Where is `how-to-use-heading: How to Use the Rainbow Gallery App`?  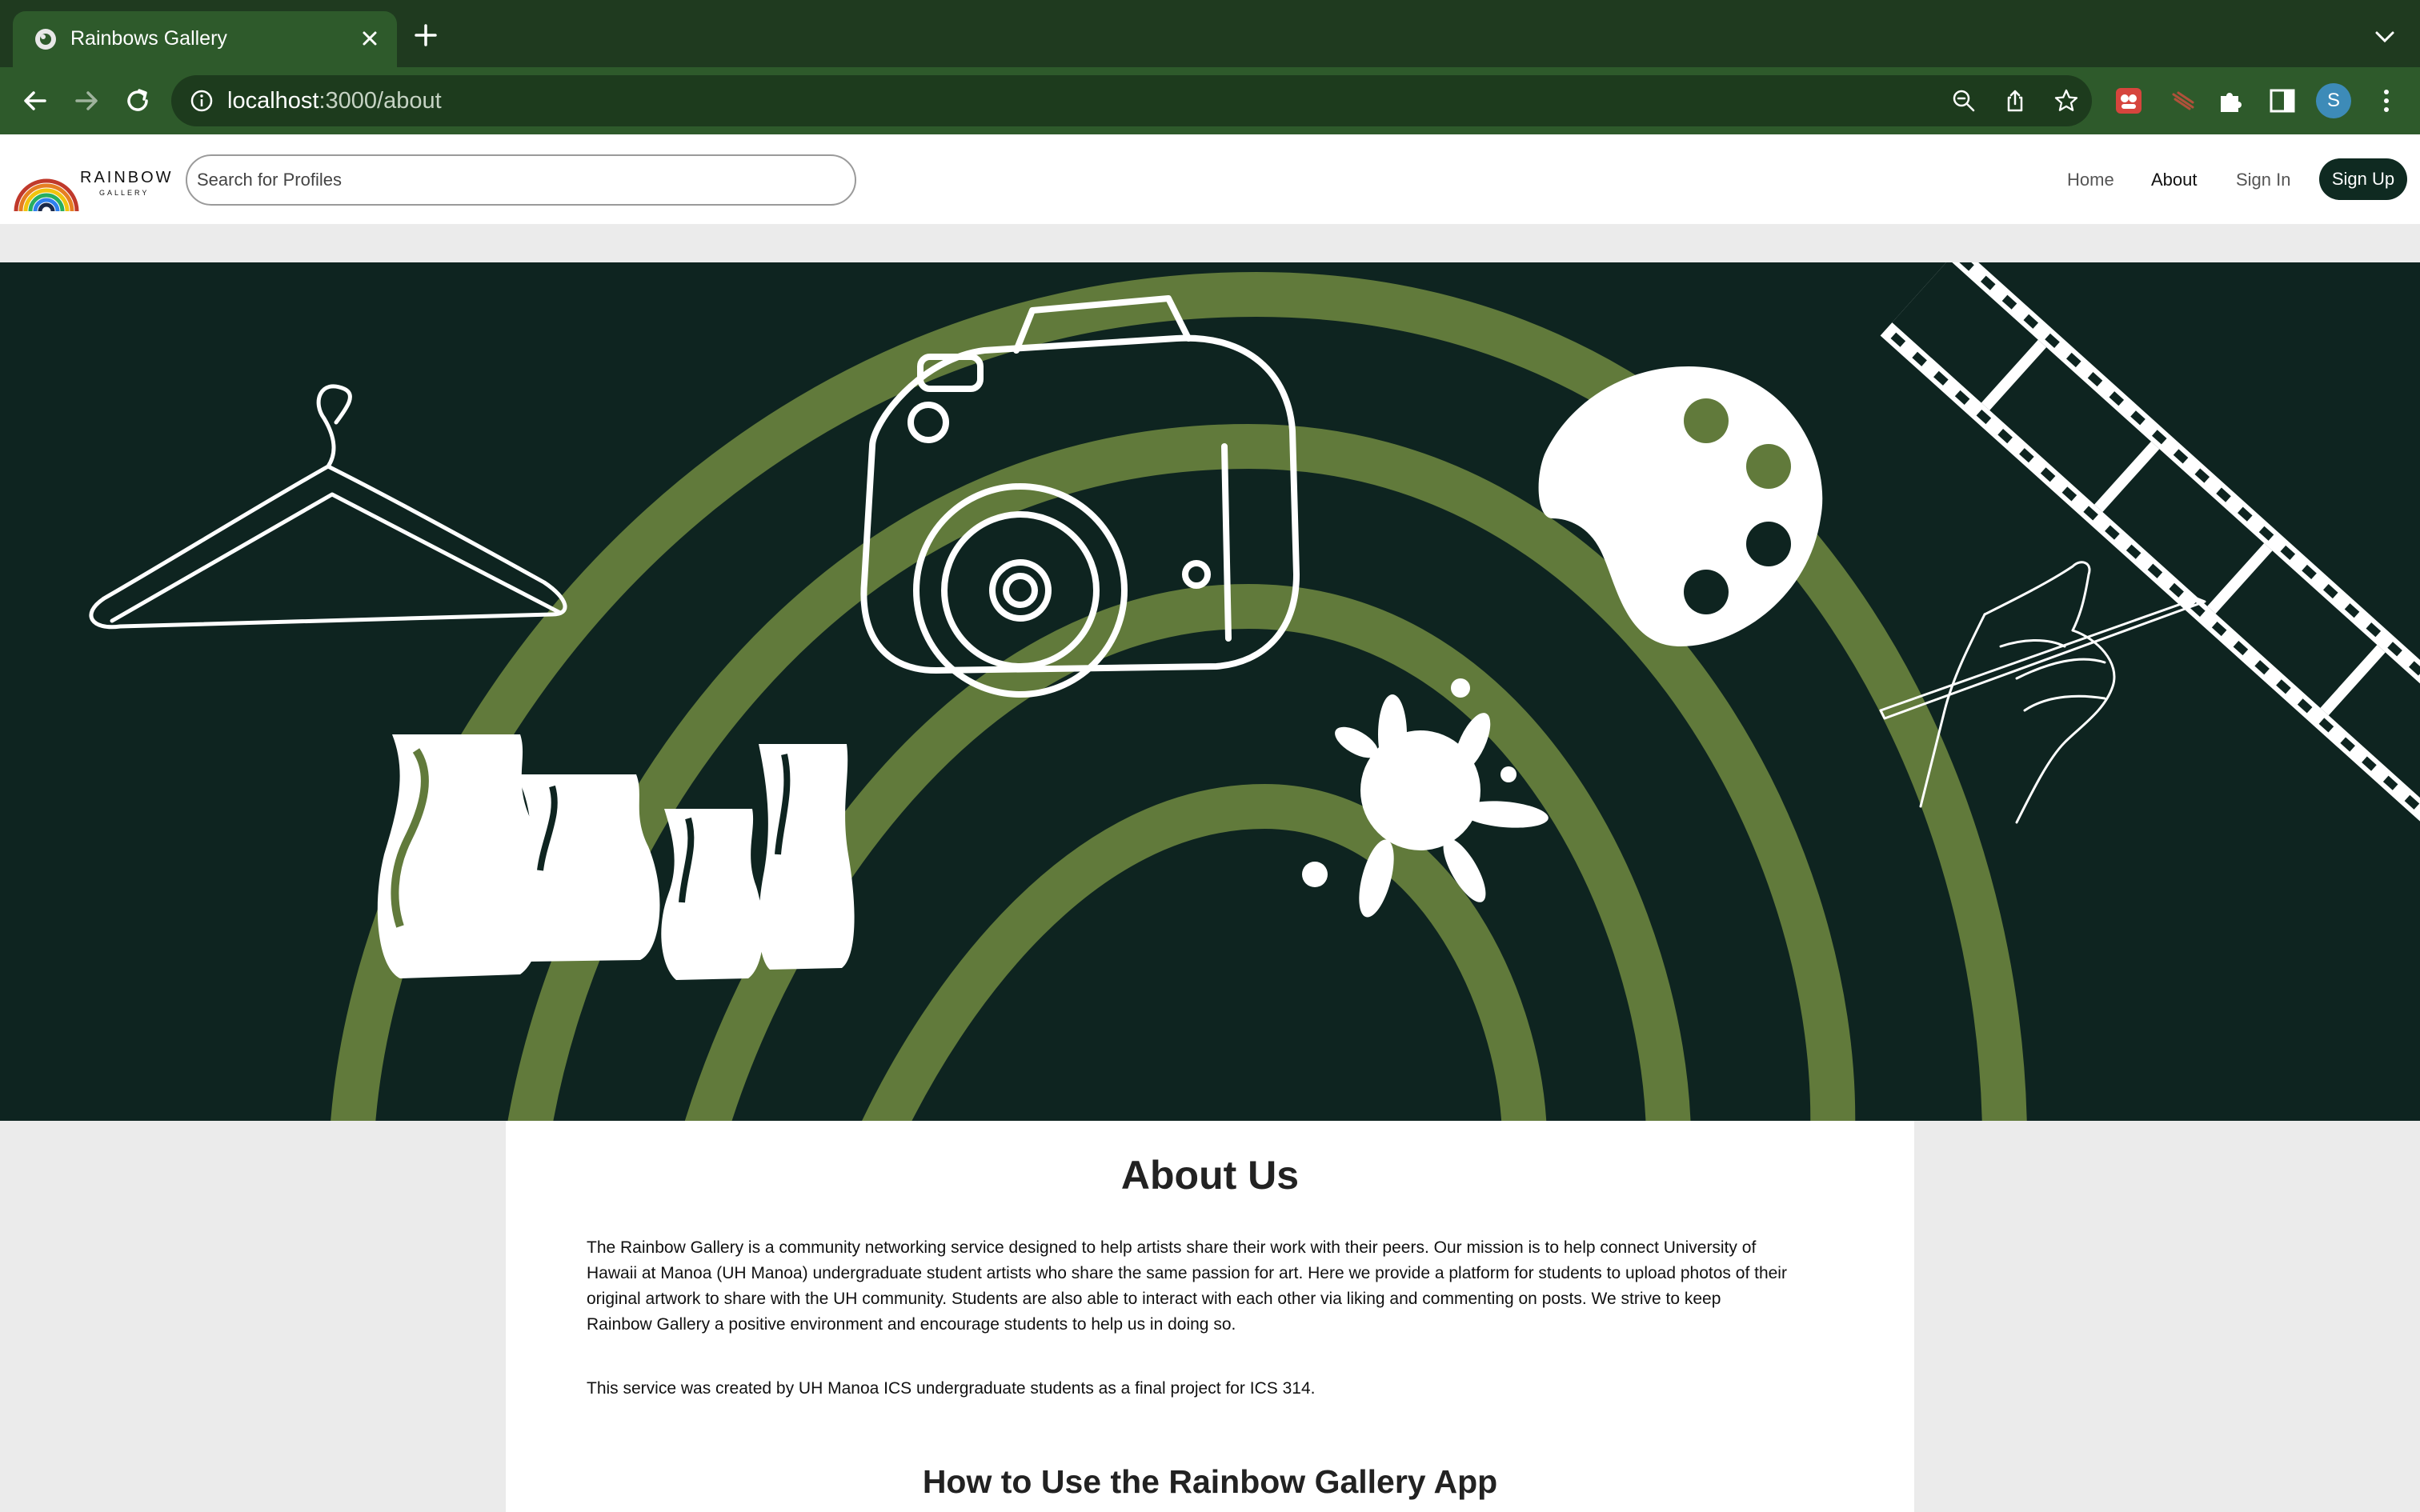
how-to-use-heading: How to Use the Rainbow Gallery App is located at coordinates (1210, 1481).